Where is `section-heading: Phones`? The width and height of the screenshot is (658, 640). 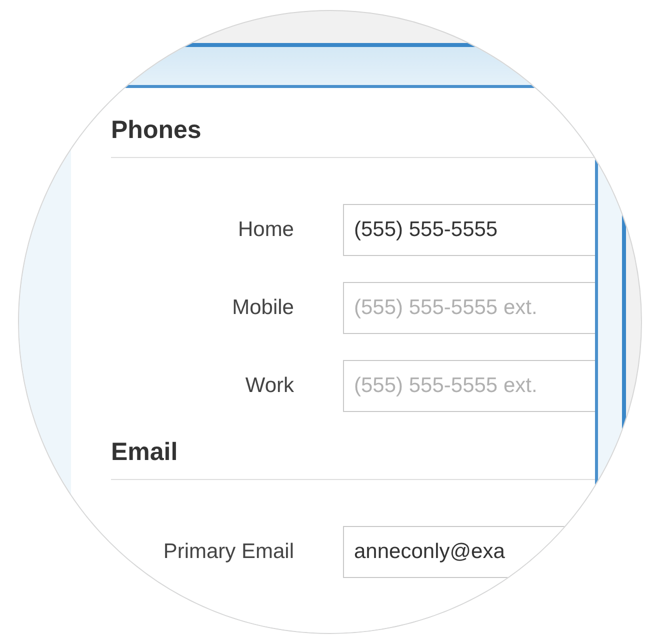
section-heading: Phones is located at coordinates (353, 137).